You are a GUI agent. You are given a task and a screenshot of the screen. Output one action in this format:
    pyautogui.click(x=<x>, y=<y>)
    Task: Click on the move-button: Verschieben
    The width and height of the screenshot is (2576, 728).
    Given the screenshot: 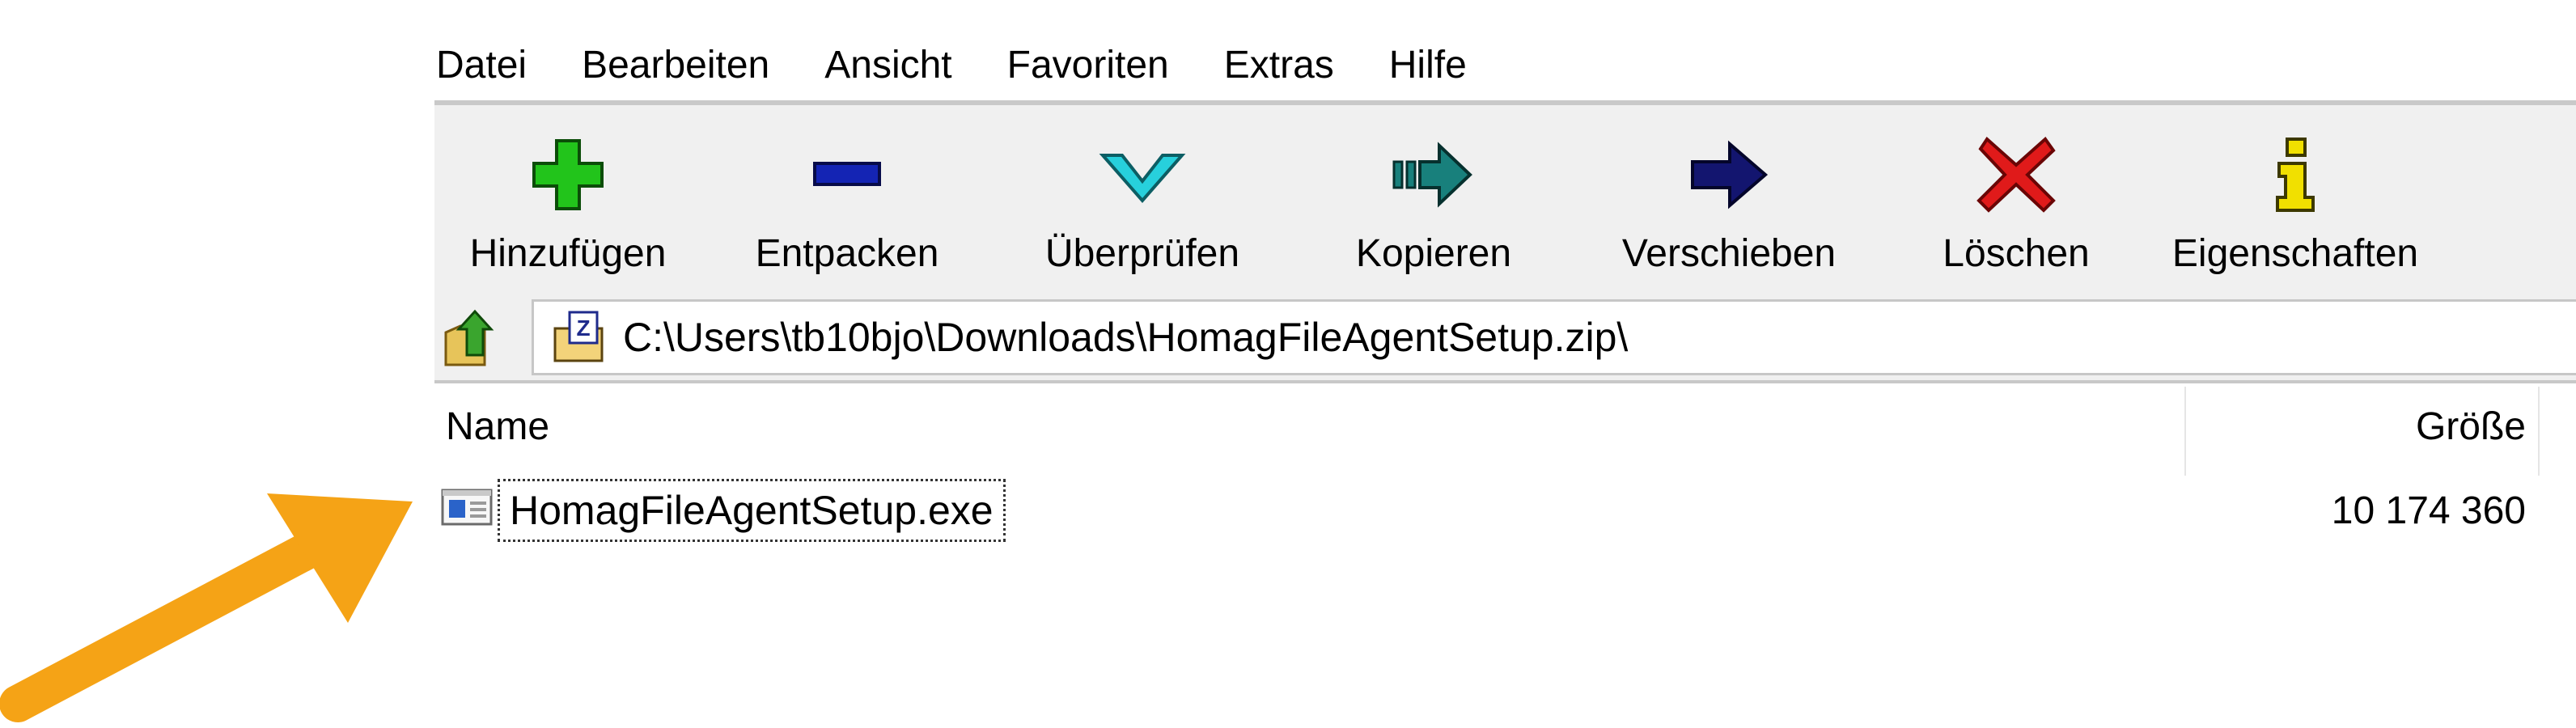 What is the action you would take?
    pyautogui.click(x=1729, y=201)
    